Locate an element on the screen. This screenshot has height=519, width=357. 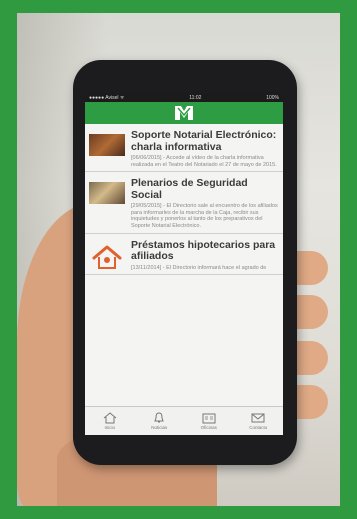
mail-icon is located at coordinates (258, 418).